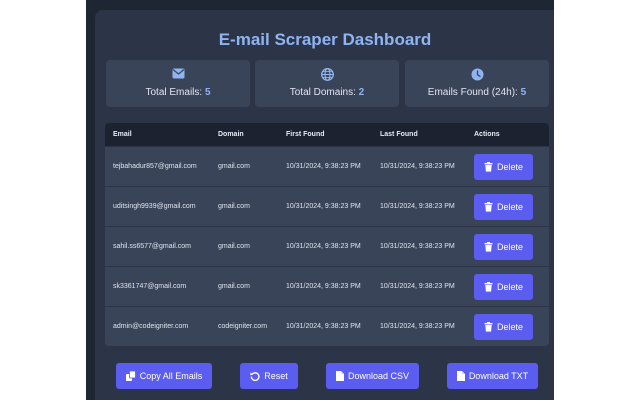 This screenshot has height=400, width=640. I want to click on stat-label: Total Domains:, so click(322, 92).